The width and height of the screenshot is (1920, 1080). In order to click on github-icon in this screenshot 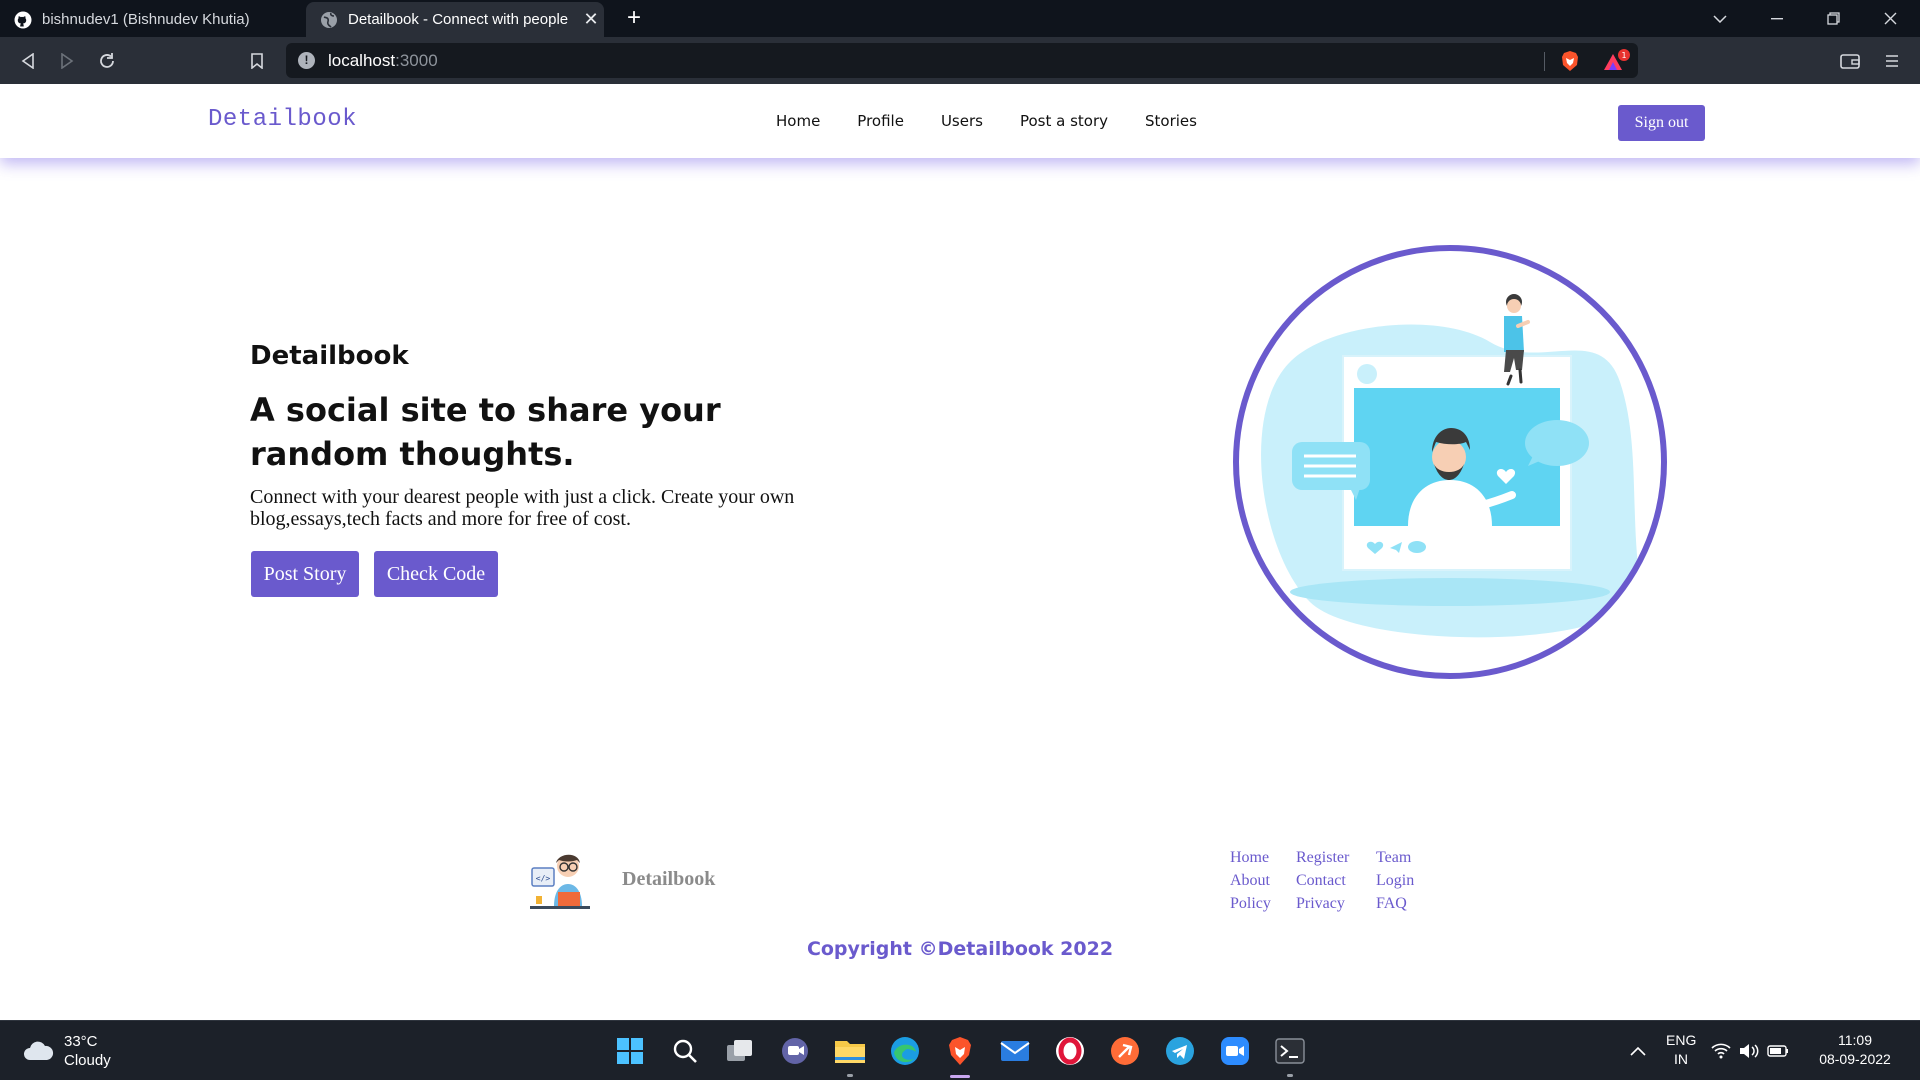, I will do `click(23, 20)`.